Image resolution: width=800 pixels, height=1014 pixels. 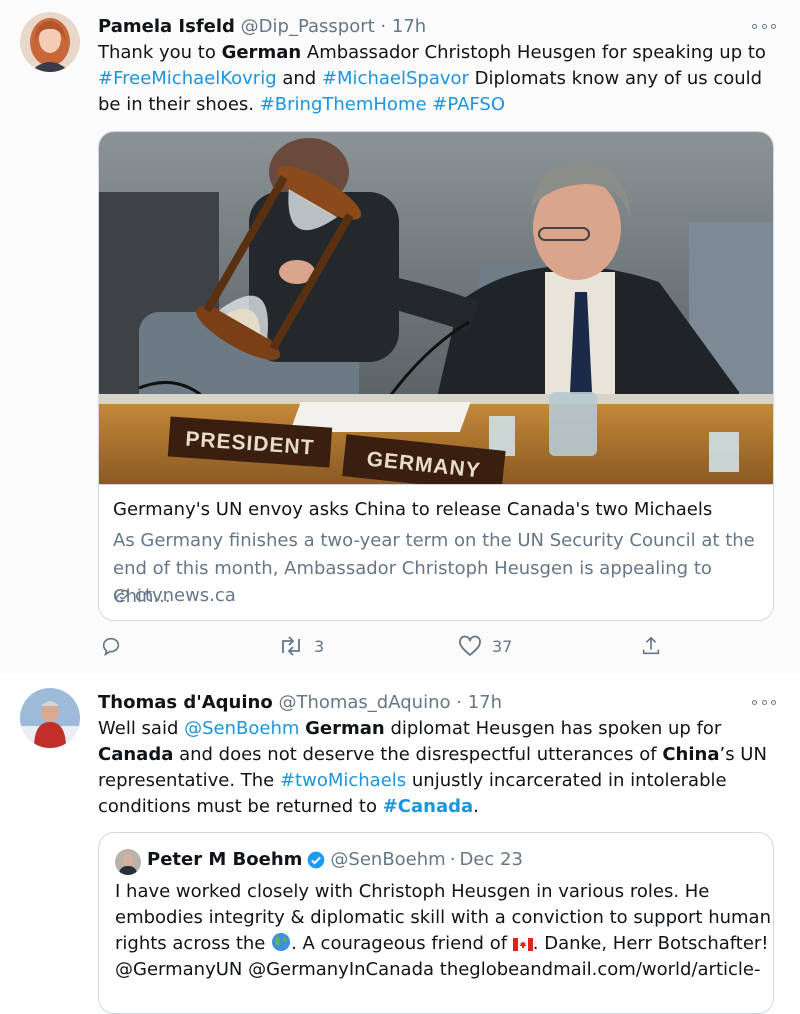 What do you see at coordinates (400, 649) in the screenshot?
I see `tweet-actions: 3 37` at bounding box center [400, 649].